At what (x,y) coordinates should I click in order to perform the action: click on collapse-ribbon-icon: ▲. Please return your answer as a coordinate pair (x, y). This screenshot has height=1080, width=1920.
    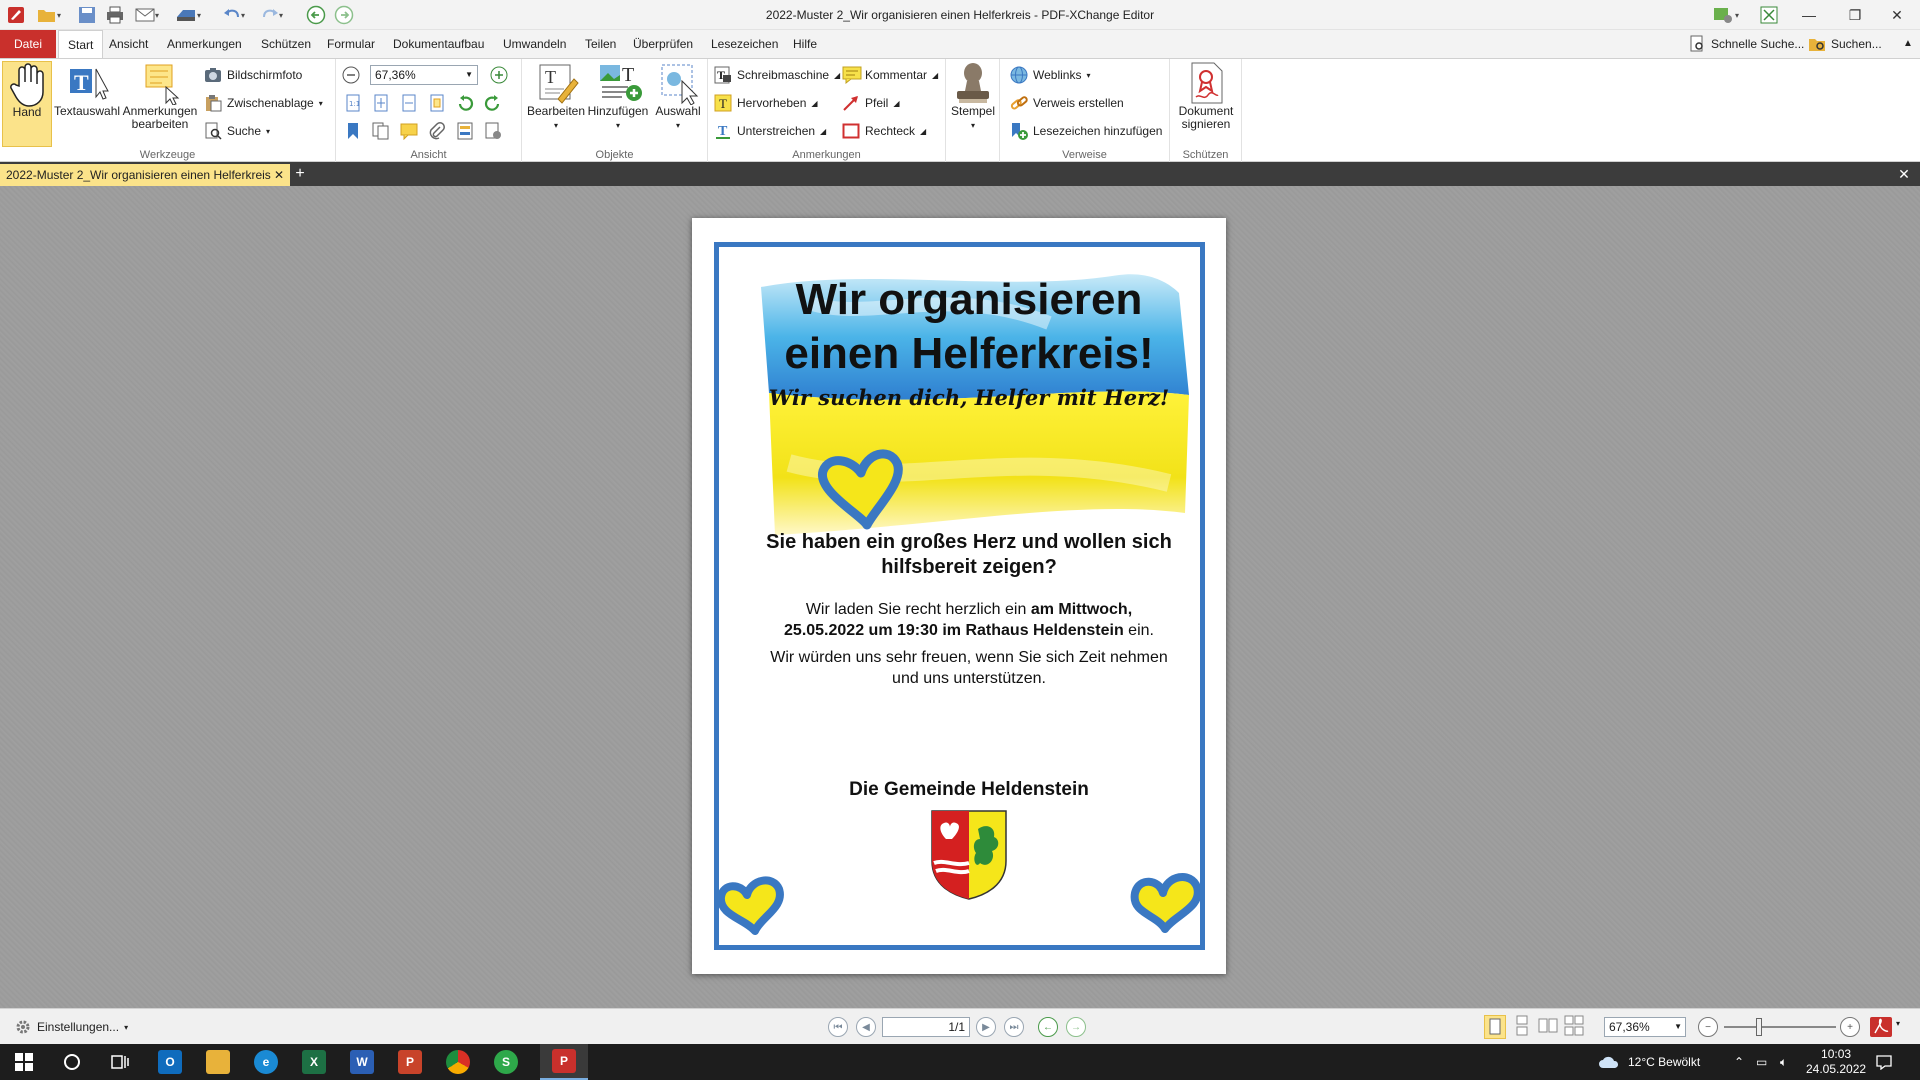
    Looking at the image, I should click on (1907, 44).